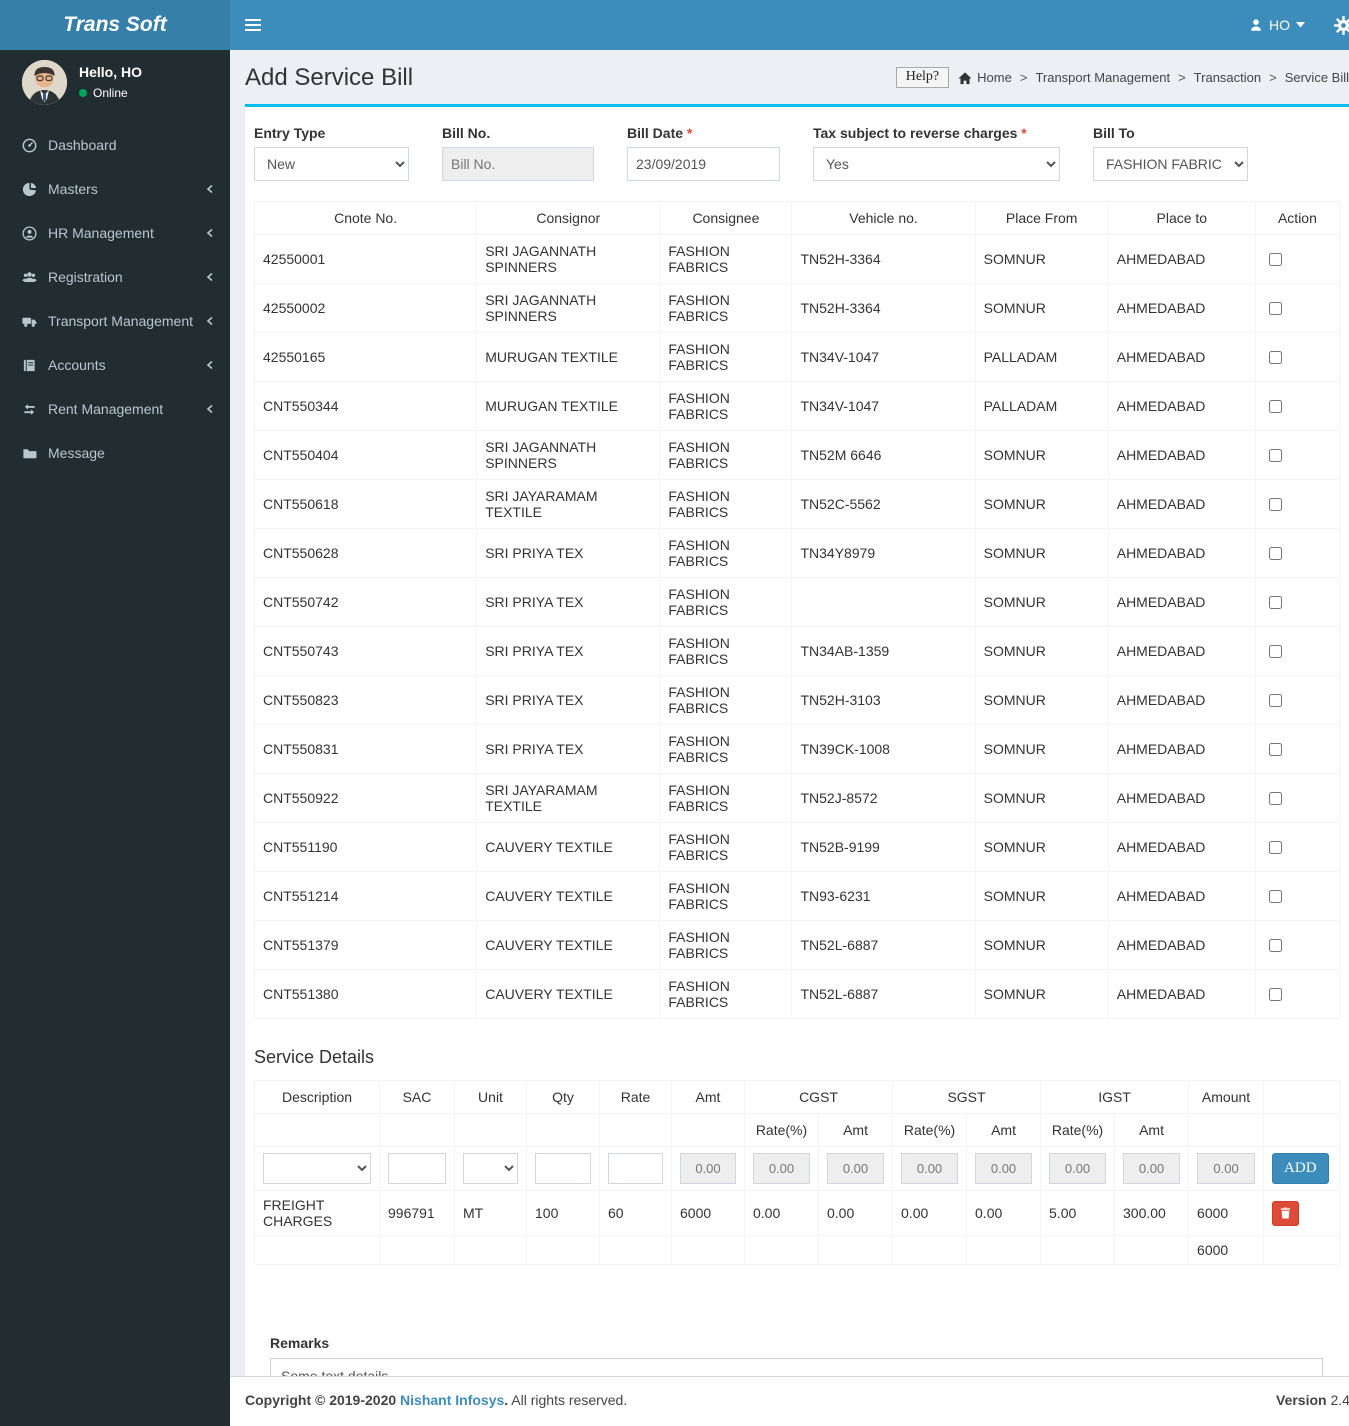  I want to click on delete-service-row-button, so click(1286, 1213).